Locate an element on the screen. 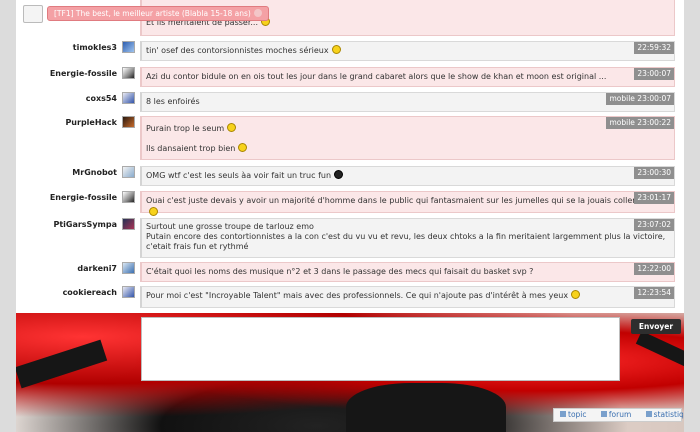 This screenshot has width=700, height=432. link-stats: statistiques is located at coordinates (664, 414).